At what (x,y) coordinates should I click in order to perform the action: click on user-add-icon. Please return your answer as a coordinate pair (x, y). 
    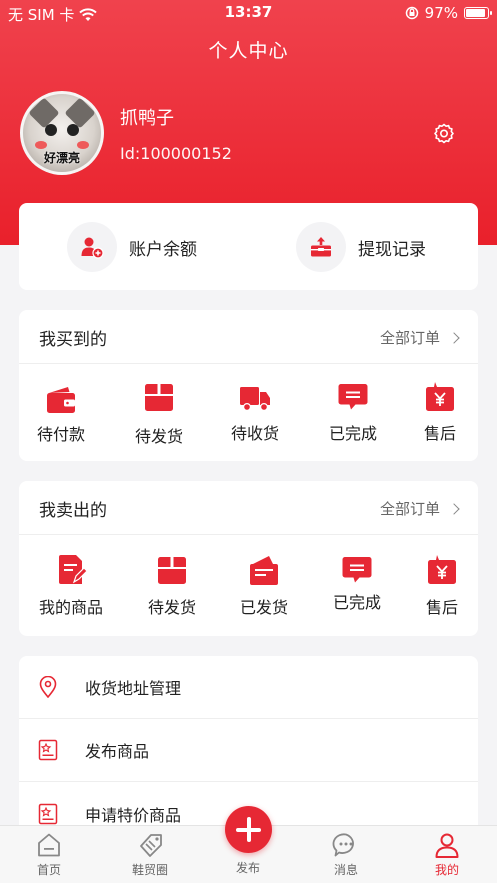
    Looking at the image, I should click on (92, 248).